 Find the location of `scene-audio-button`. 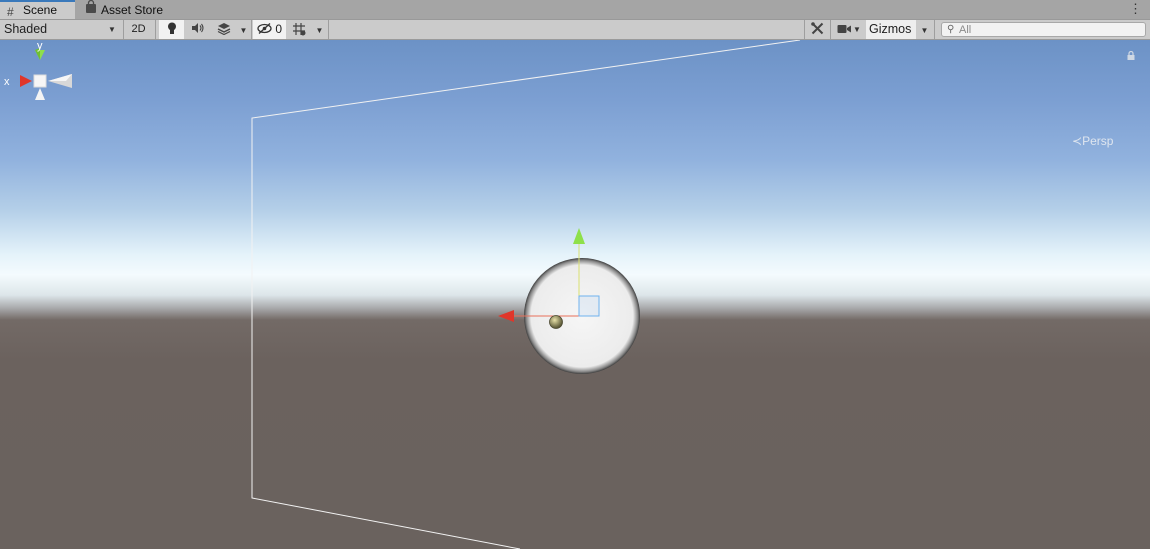

scene-audio-button is located at coordinates (198, 29).